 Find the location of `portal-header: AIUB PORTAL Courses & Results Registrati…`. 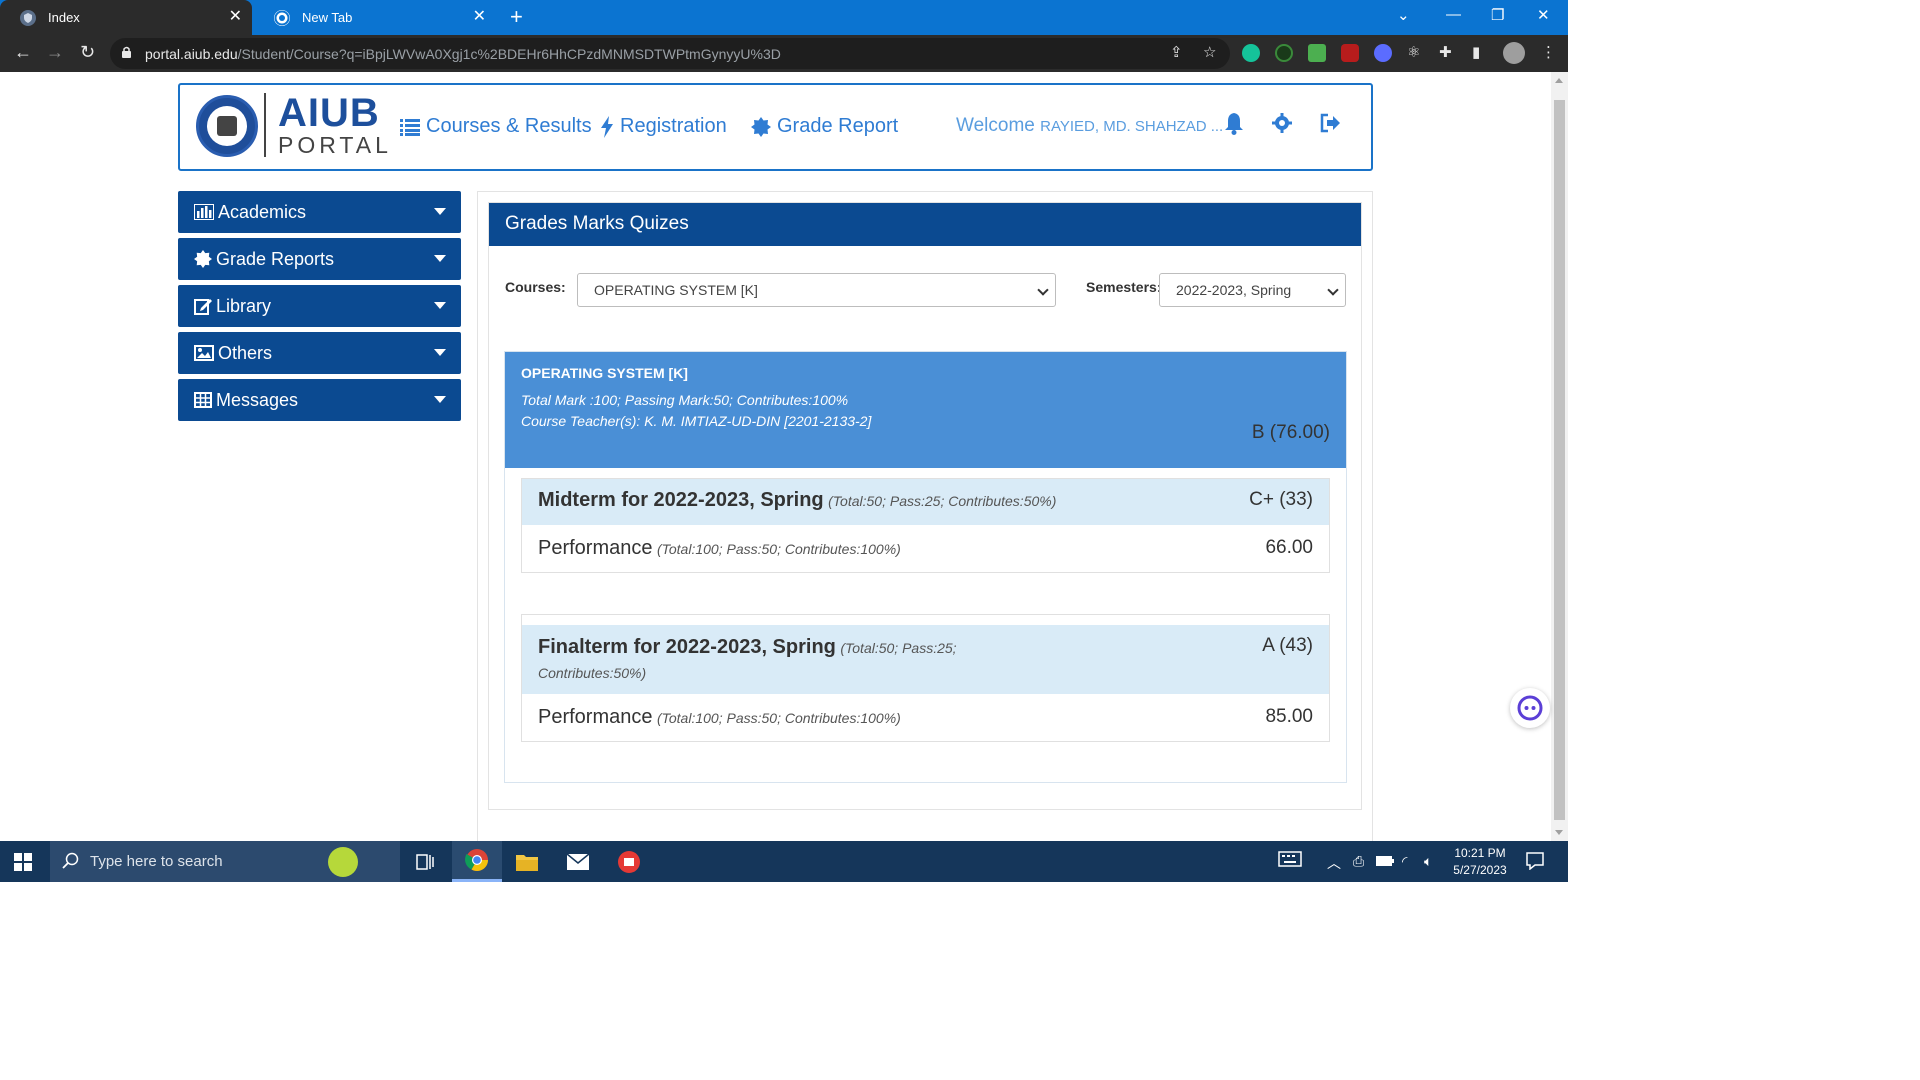

portal-header: AIUB PORTAL Courses & Results Registrati… is located at coordinates (775, 127).